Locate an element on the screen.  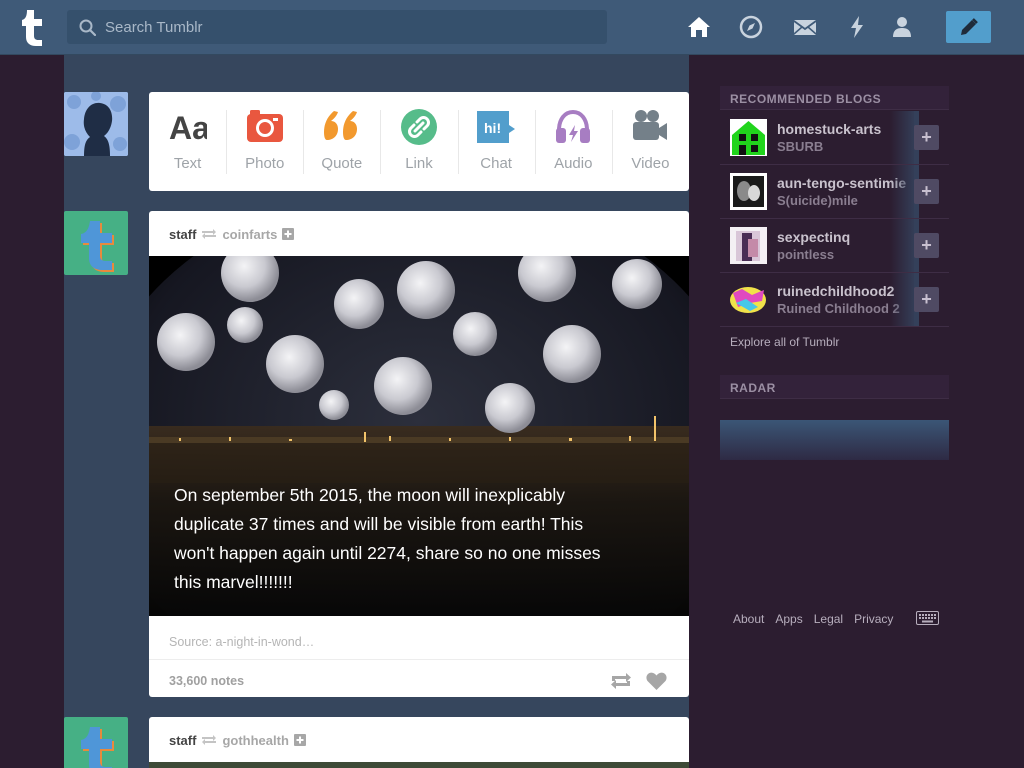
post-photo is located at coordinates (419, 765).